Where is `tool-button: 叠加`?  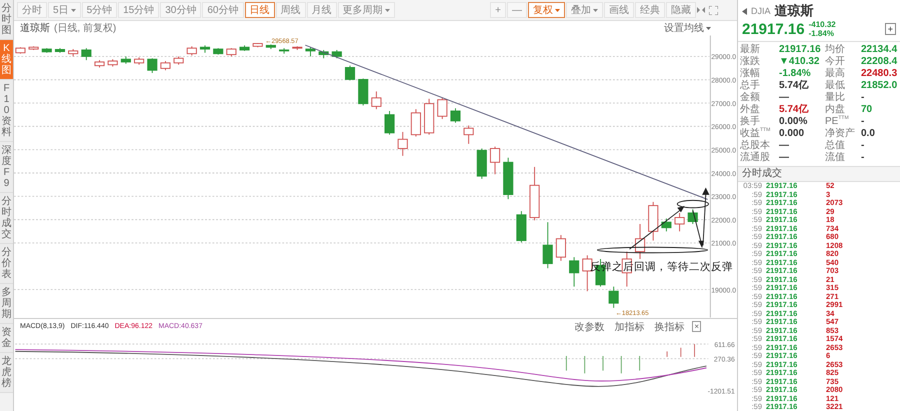
tool-button: 叠加 is located at coordinates (584, 10).